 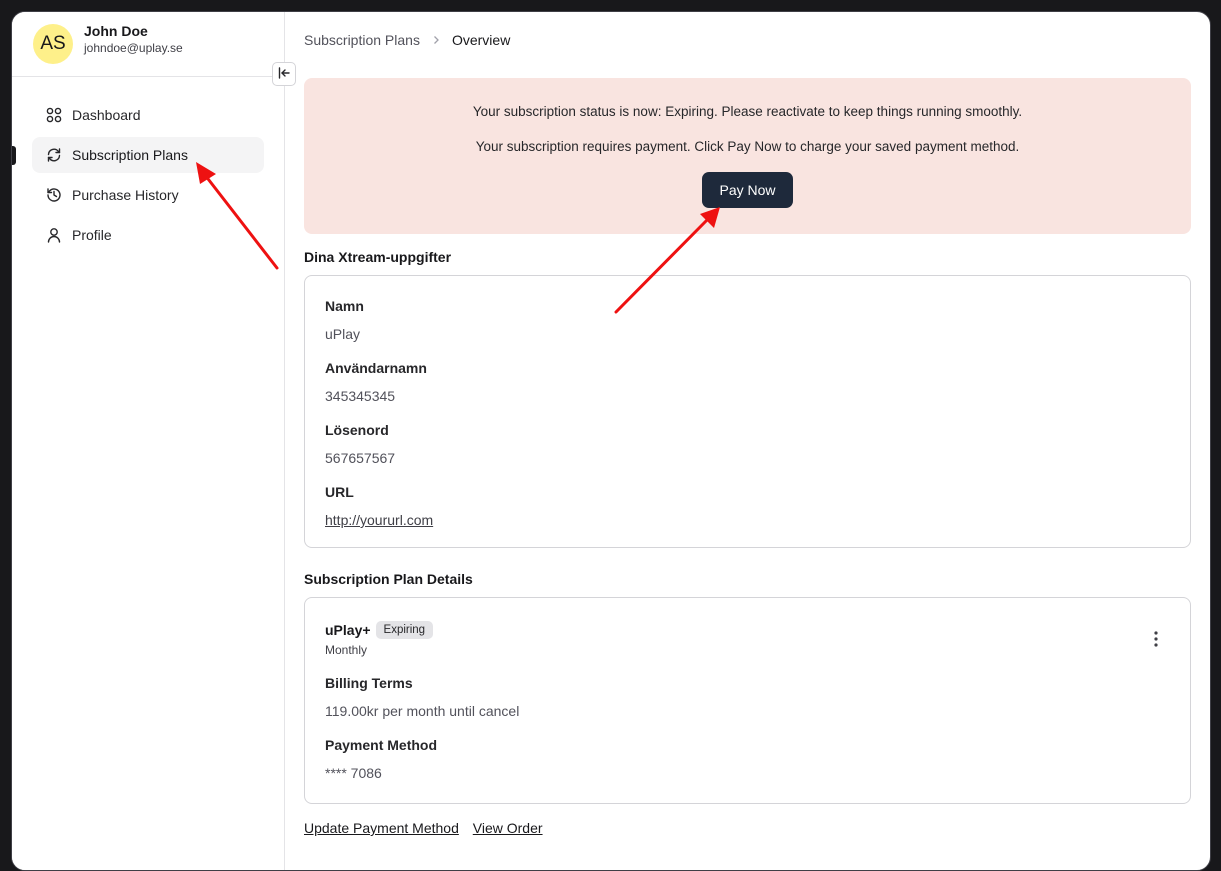 I want to click on view-order-link: View Order, so click(x=508, y=828).